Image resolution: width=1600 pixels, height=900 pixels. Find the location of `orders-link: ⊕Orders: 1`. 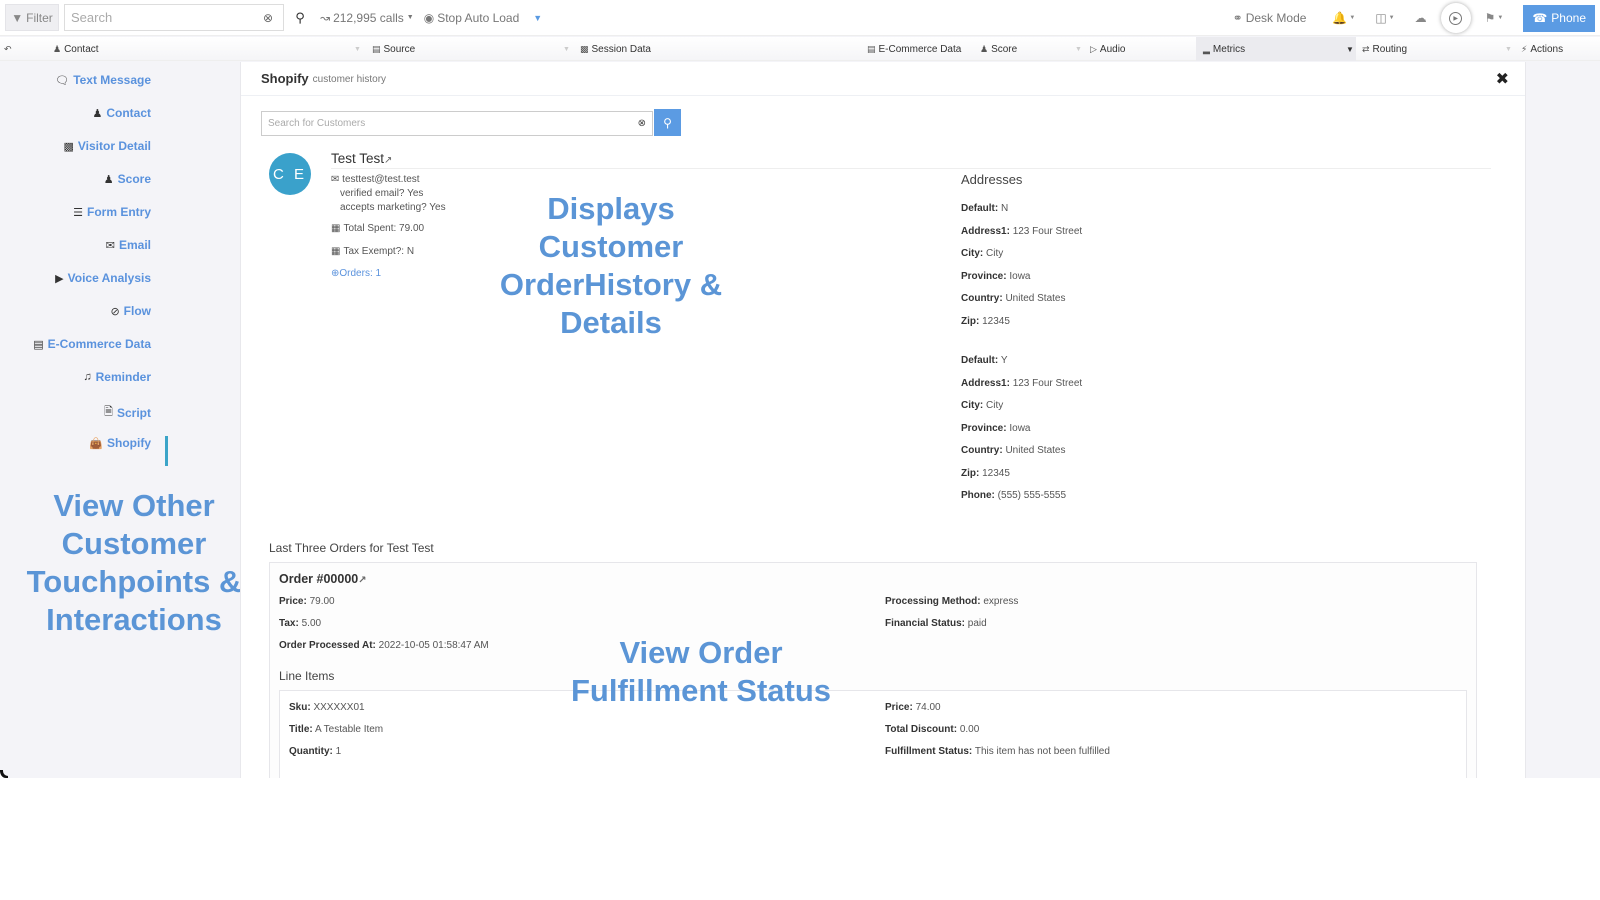

orders-link: ⊕Orders: 1 is located at coordinates (356, 273).